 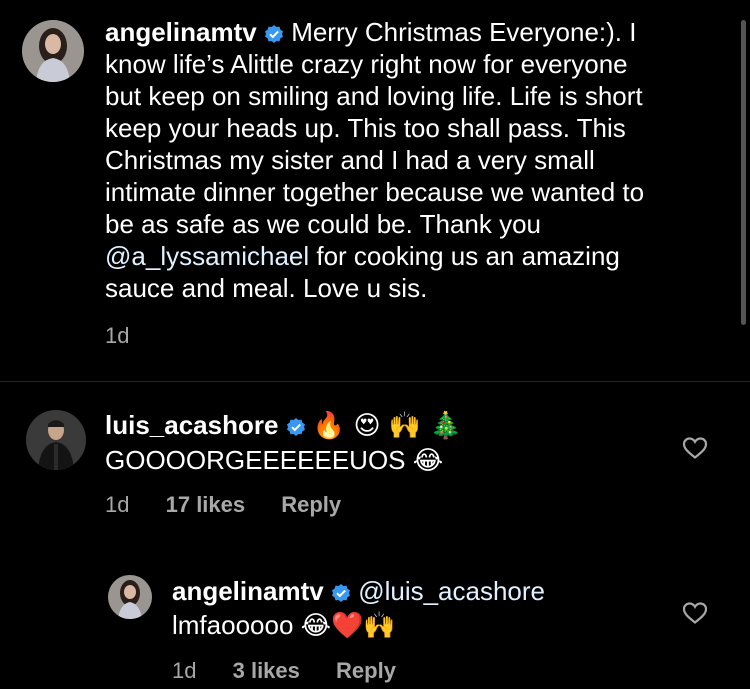 What do you see at coordinates (53, 51) in the screenshot?
I see `caption-avatar` at bounding box center [53, 51].